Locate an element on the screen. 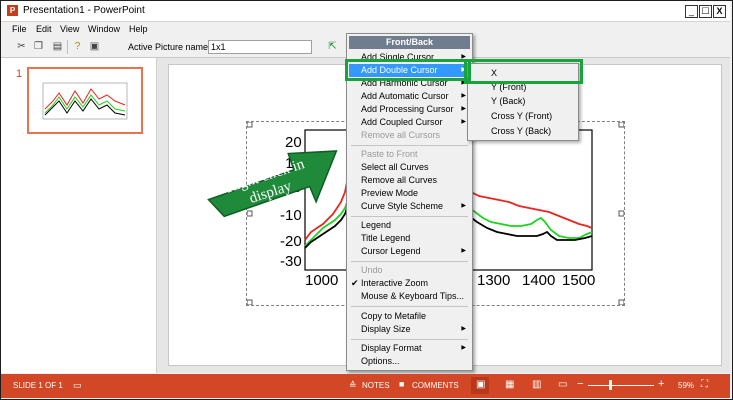 This screenshot has height=400, width=733. notes-button: NOTES is located at coordinates (376, 385).